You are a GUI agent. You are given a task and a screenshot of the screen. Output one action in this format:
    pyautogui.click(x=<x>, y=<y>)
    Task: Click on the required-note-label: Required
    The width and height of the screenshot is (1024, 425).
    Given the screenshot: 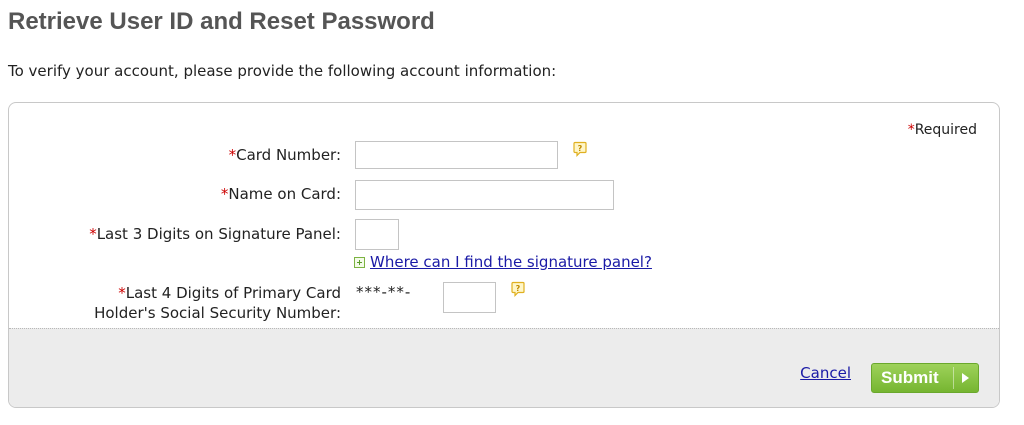 What is the action you would take?
    pyautogui.click(x=945, y=130)
    